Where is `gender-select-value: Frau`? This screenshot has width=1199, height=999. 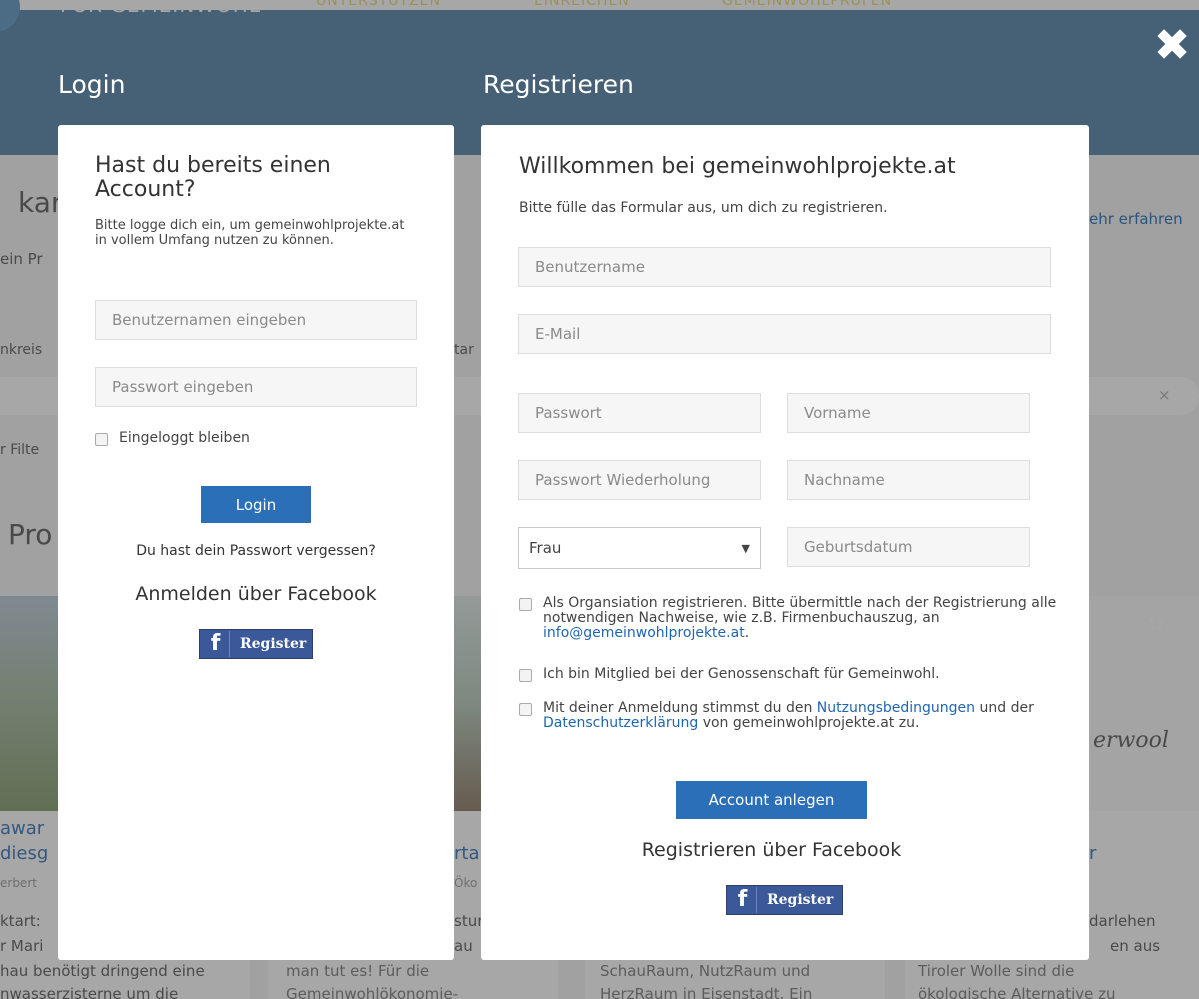
gender-select-value: Frau is located at coordinates (545, 548).